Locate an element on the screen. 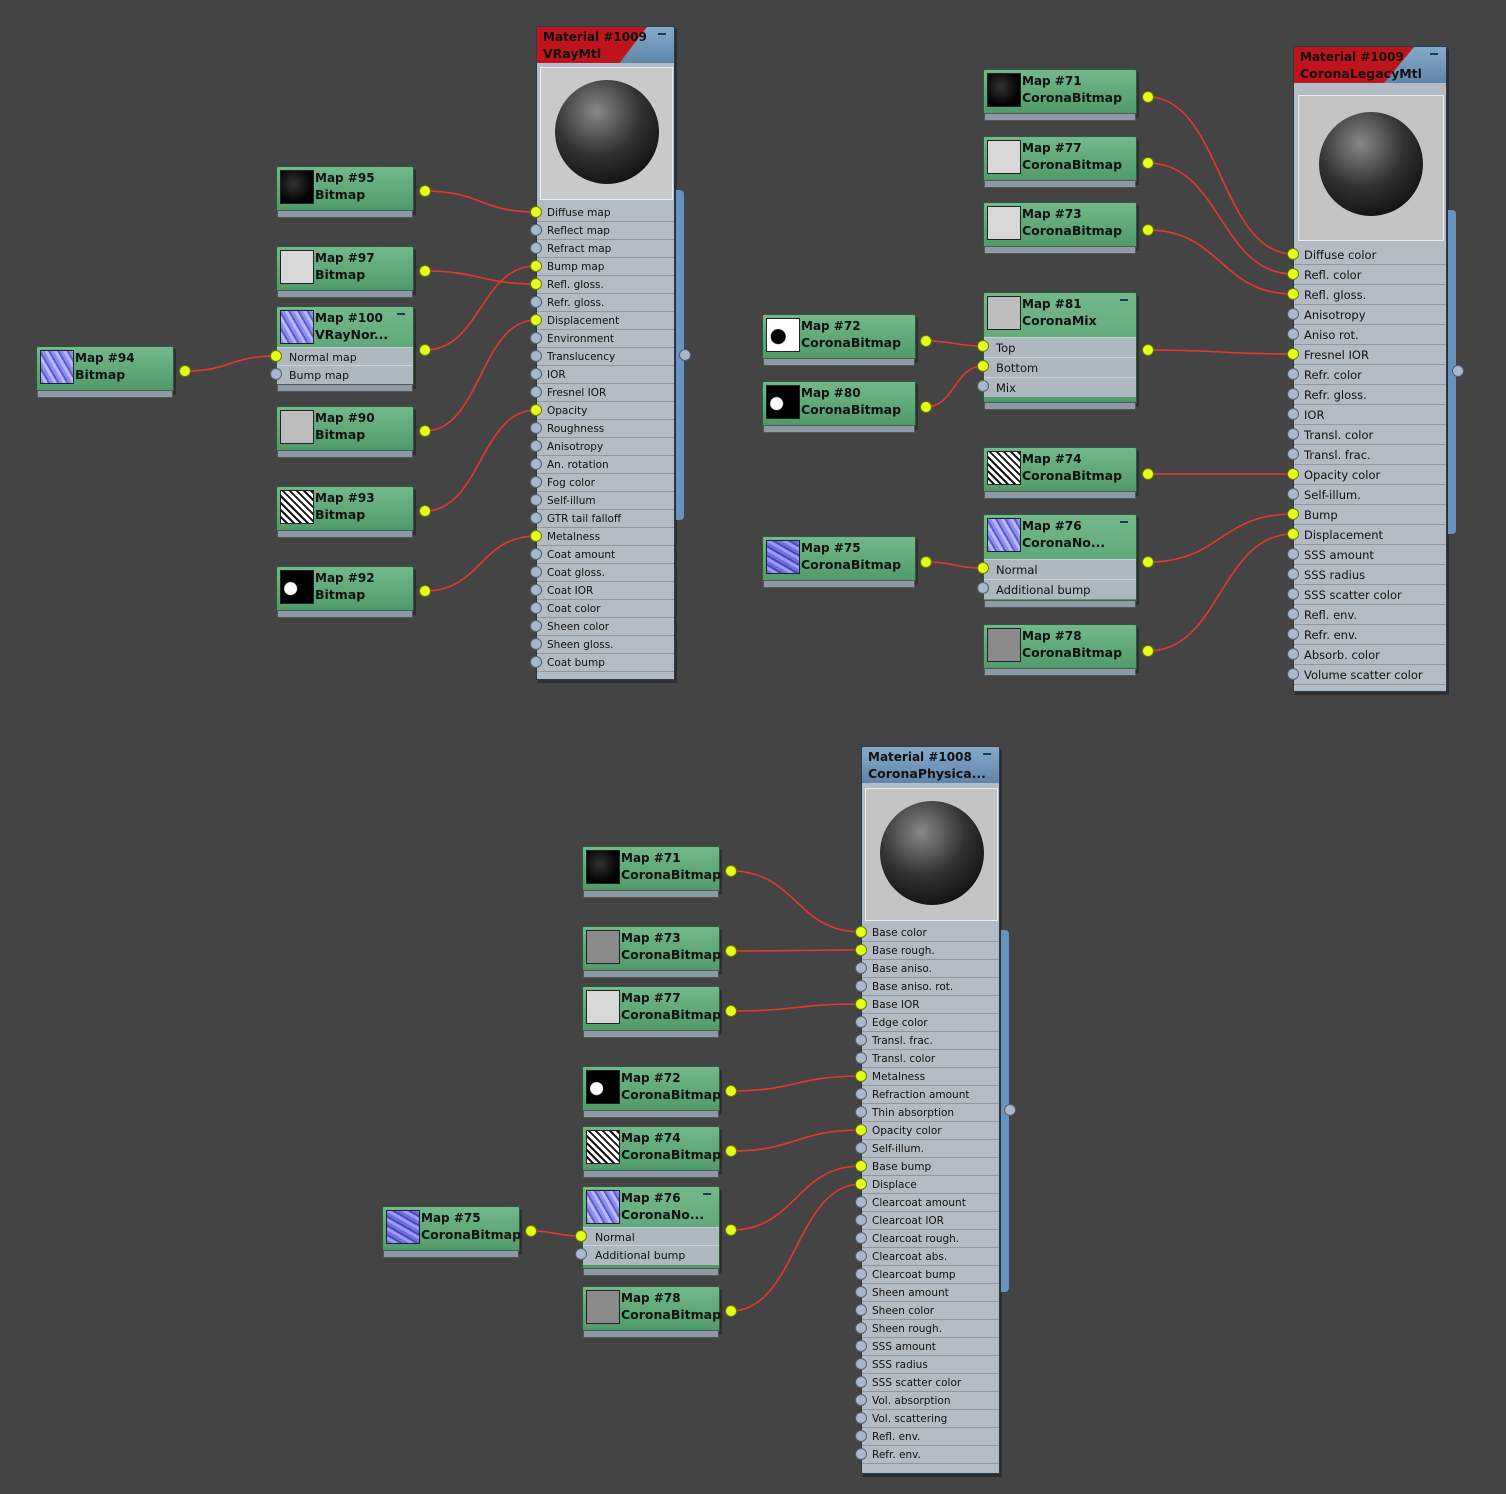 This screenshot has height=1494, width=1506. slot-sheen-color: Sheen color is located at coordinates (605, 627).